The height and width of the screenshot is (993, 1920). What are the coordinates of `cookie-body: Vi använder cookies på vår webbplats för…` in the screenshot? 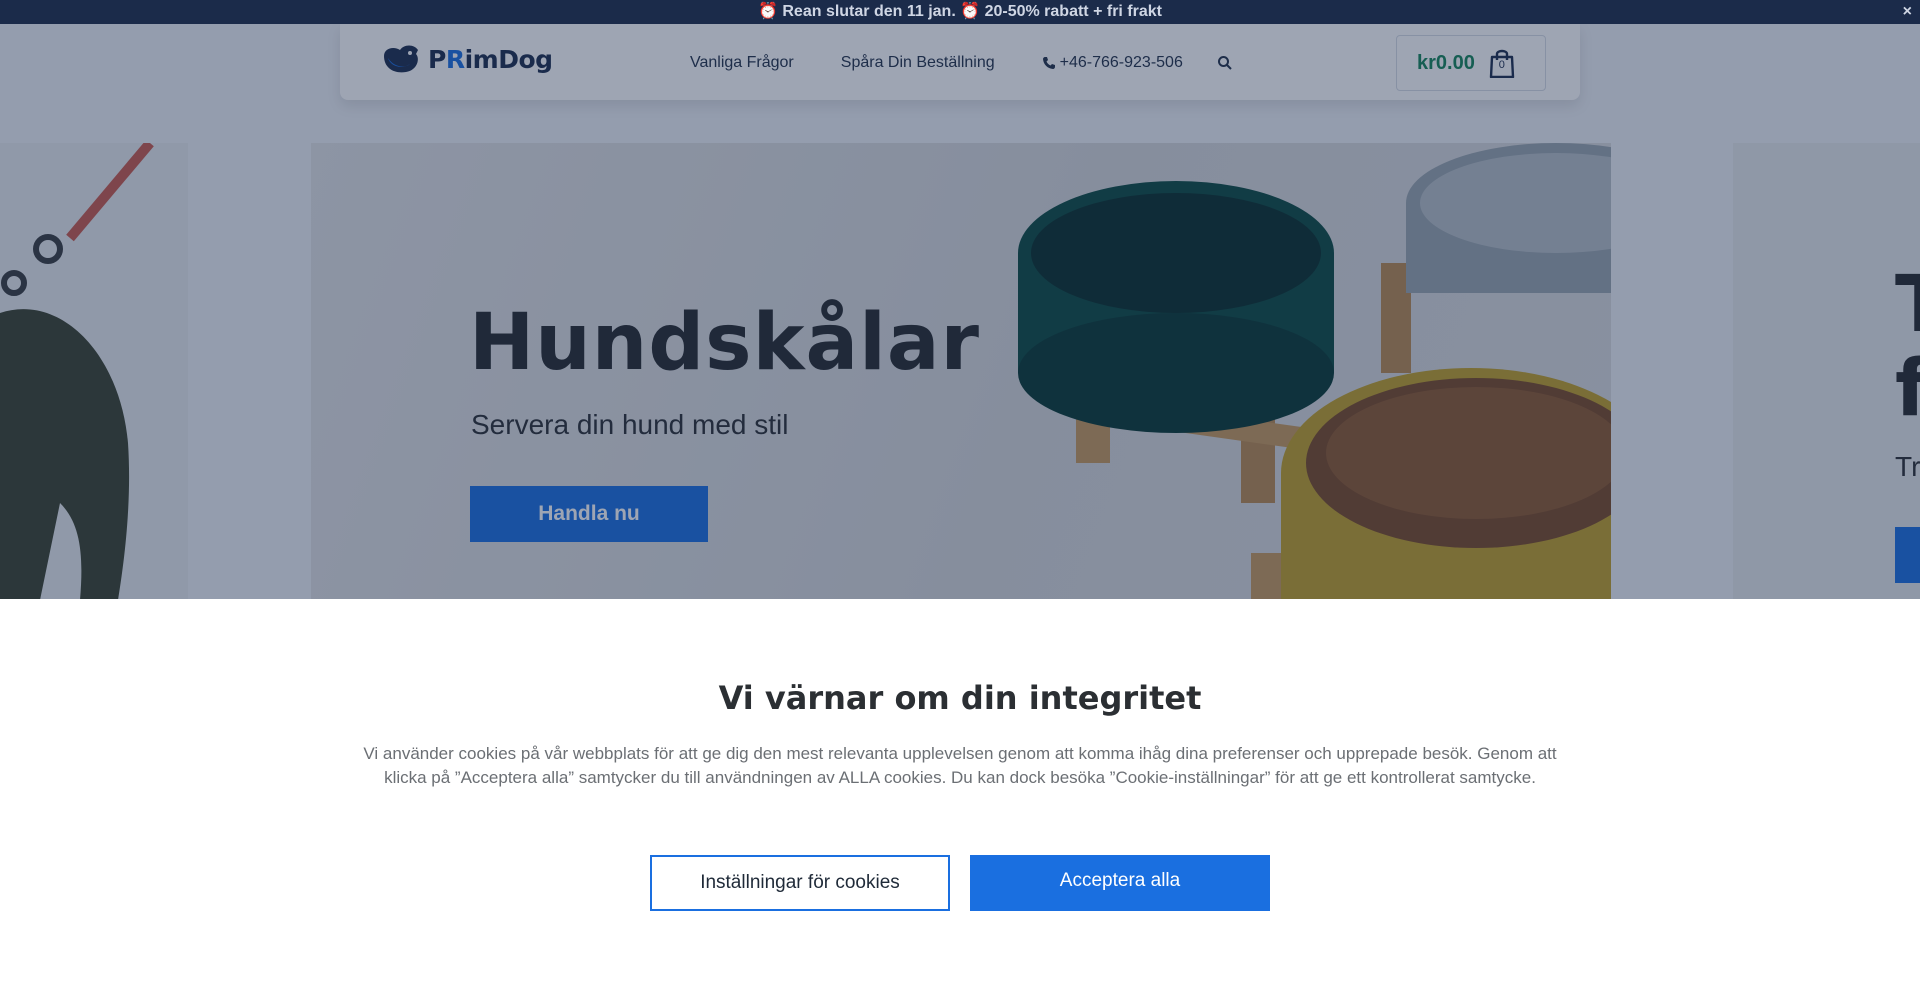 It's located at (960, 765).